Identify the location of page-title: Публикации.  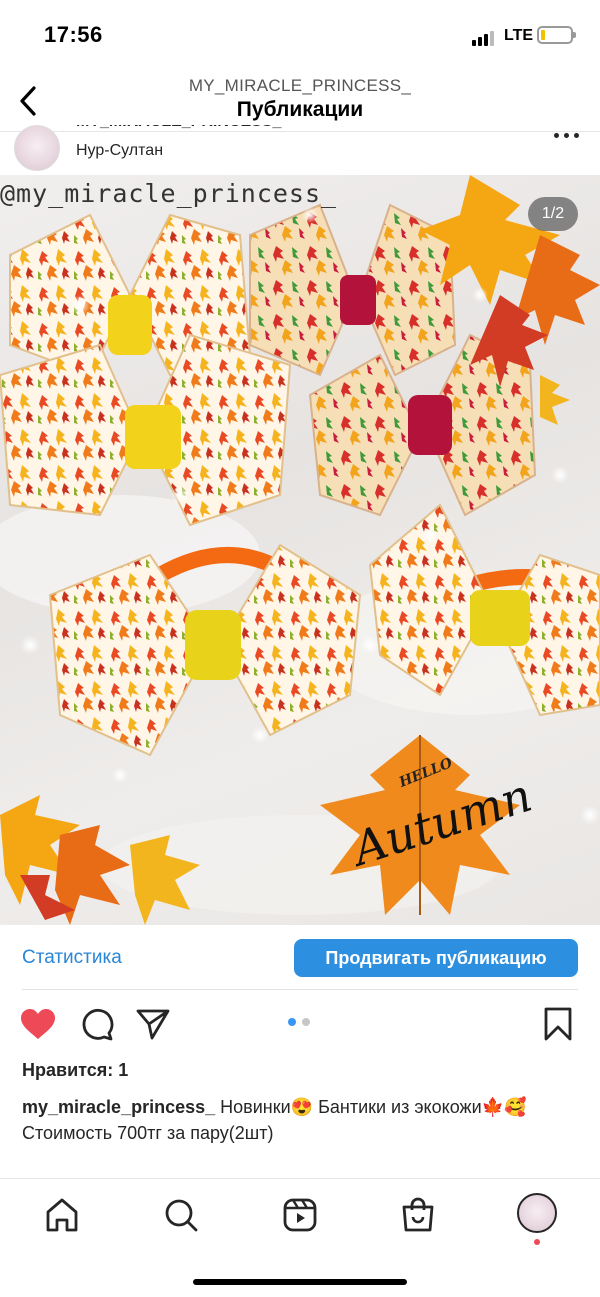
(300, 109).